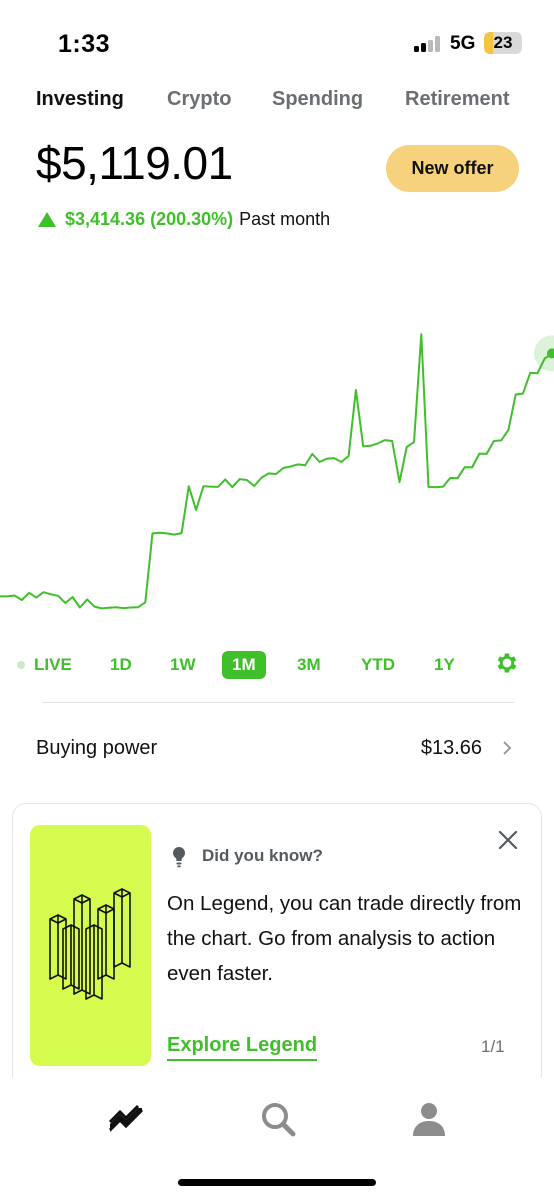 The width and height of the screenshot is (554, 1200). Describe the element at coordinates (452, 168) in the screenshot. I see `new-offer-button: New offer` at that location.